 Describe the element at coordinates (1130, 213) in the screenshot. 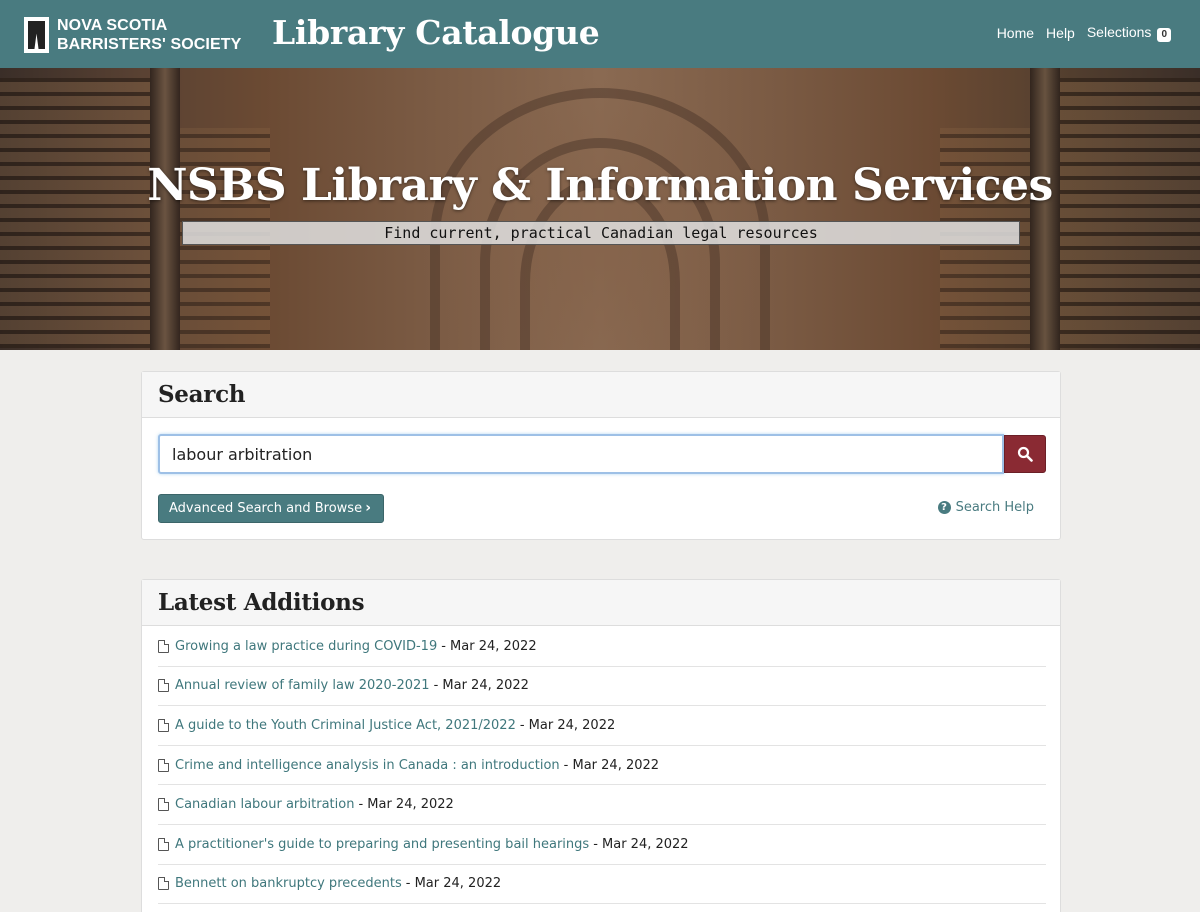

I see `bookshelf-right` at that location.